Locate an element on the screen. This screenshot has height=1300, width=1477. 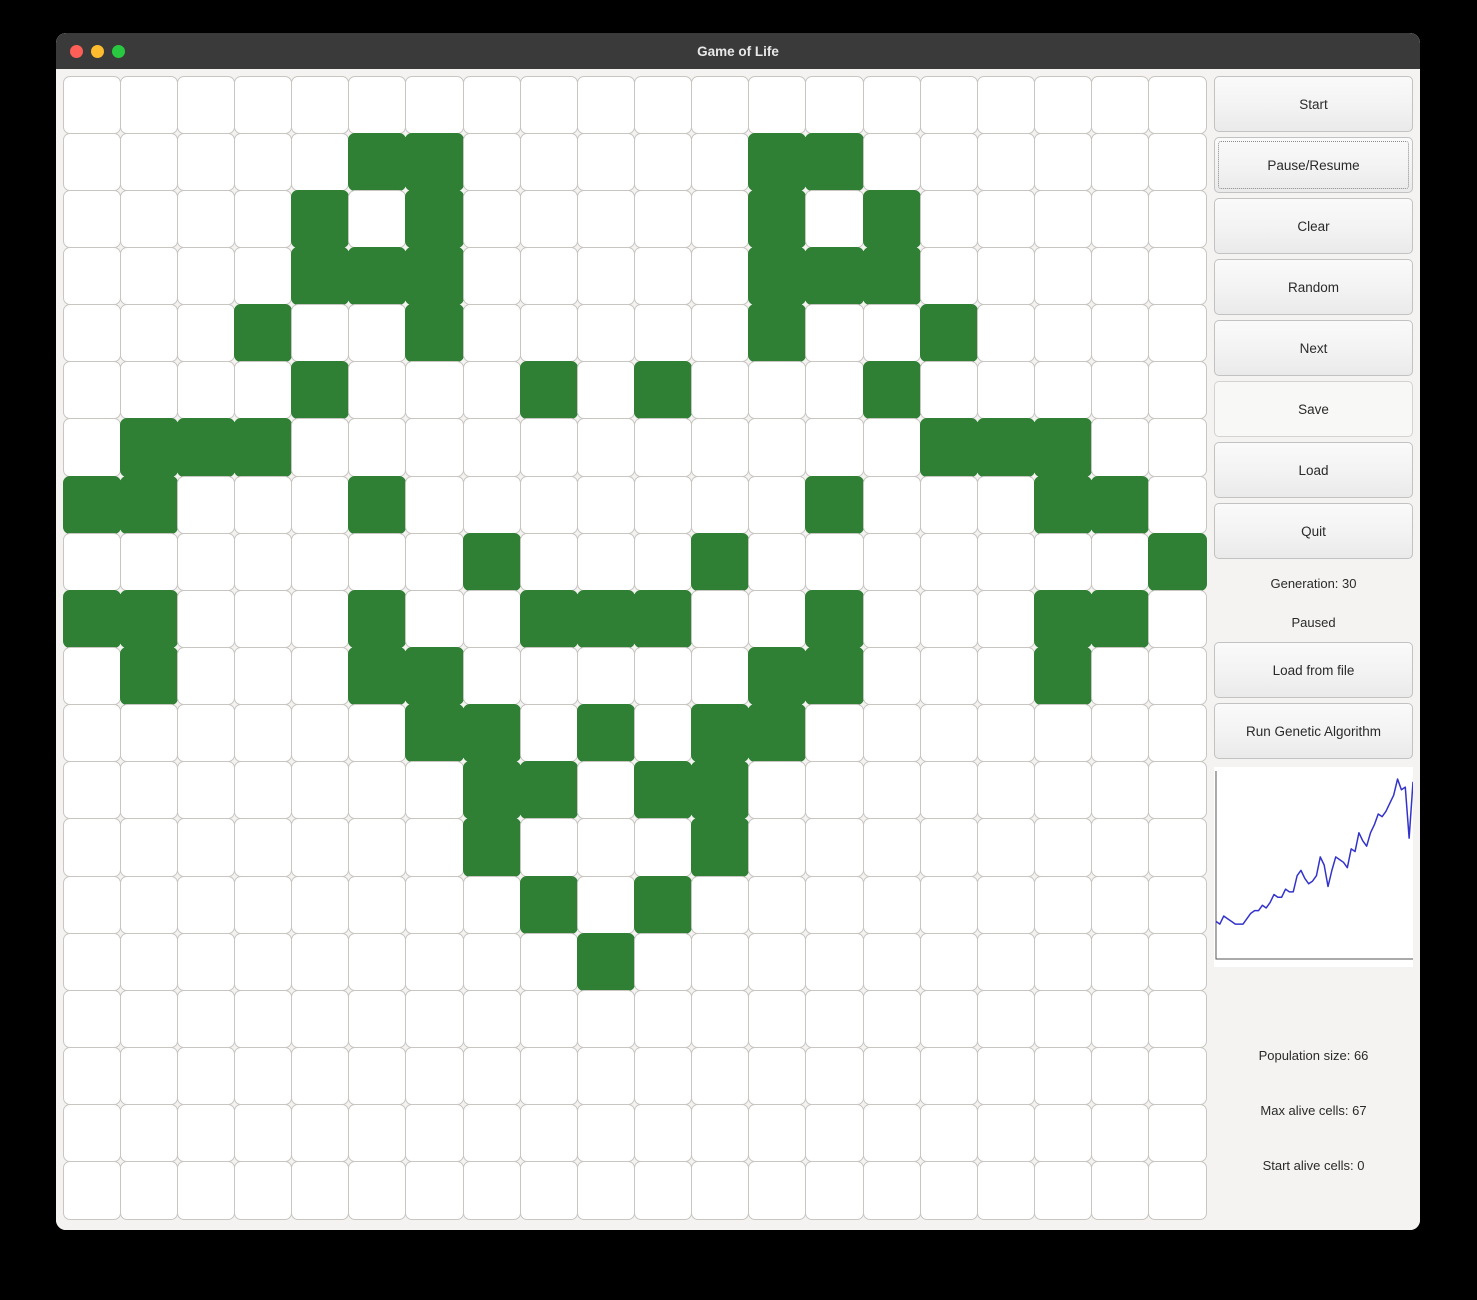
clear-button: Clear is located at coordinates (1313, 226).